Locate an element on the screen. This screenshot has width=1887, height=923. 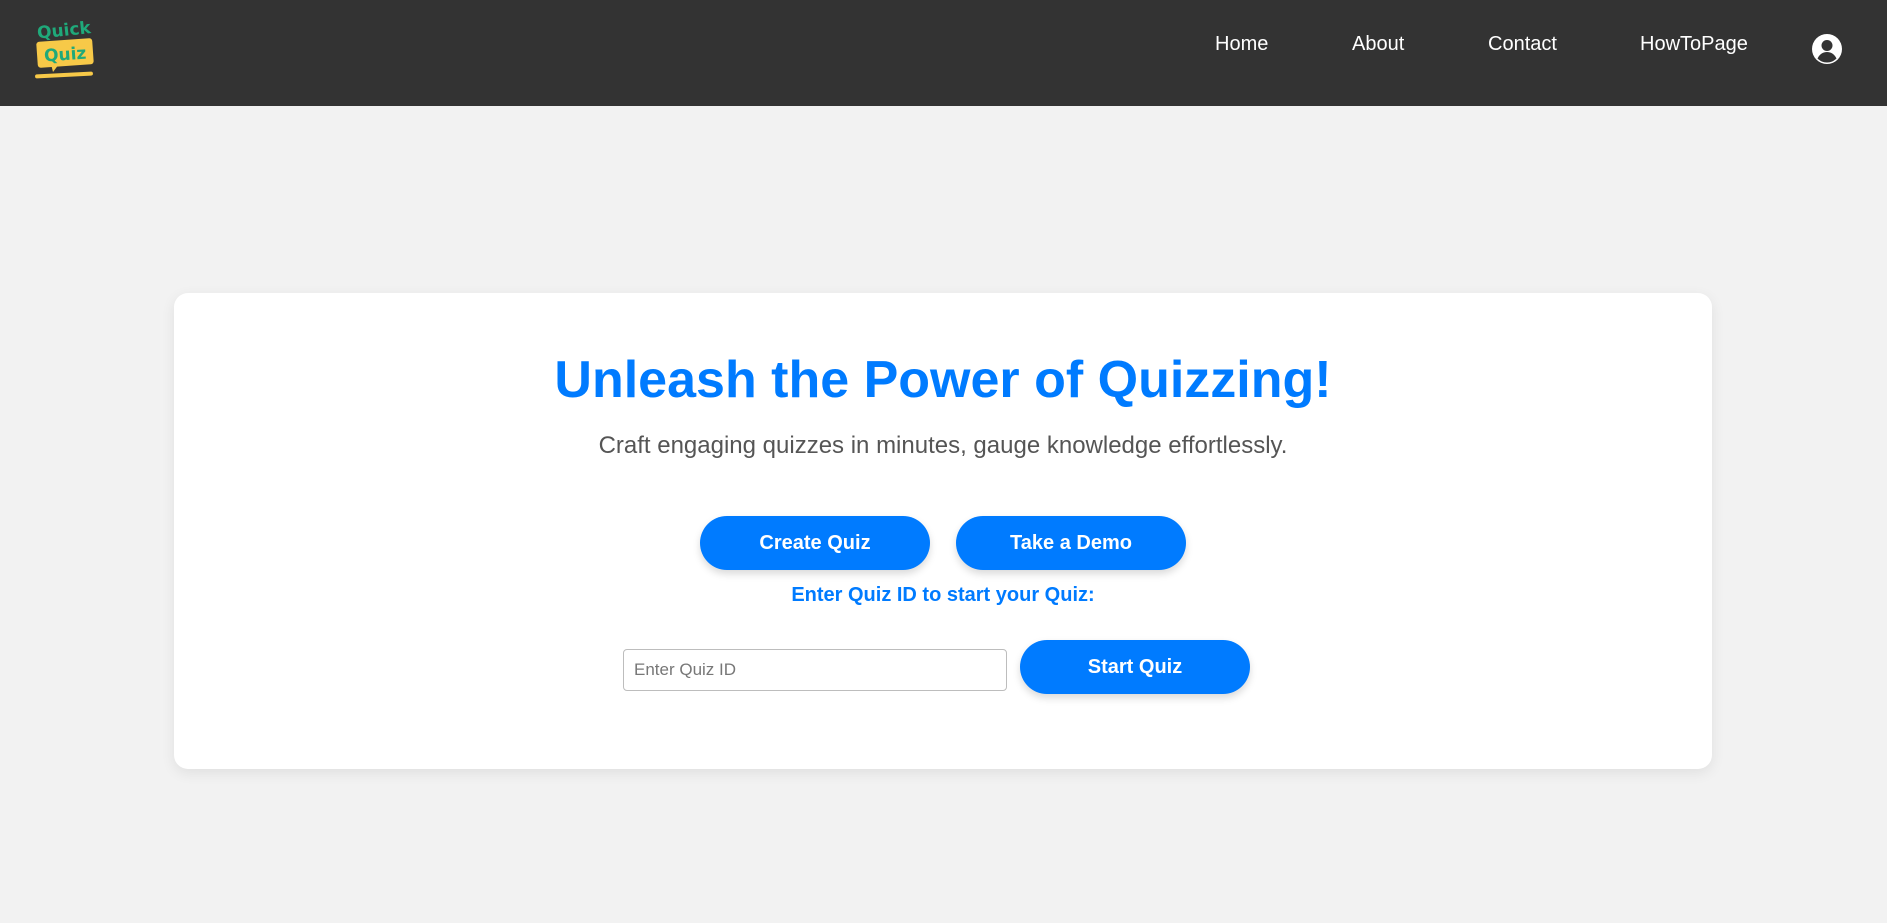
quick-quiz-logo: Quick Quiz is located at coordinates (66, 49).